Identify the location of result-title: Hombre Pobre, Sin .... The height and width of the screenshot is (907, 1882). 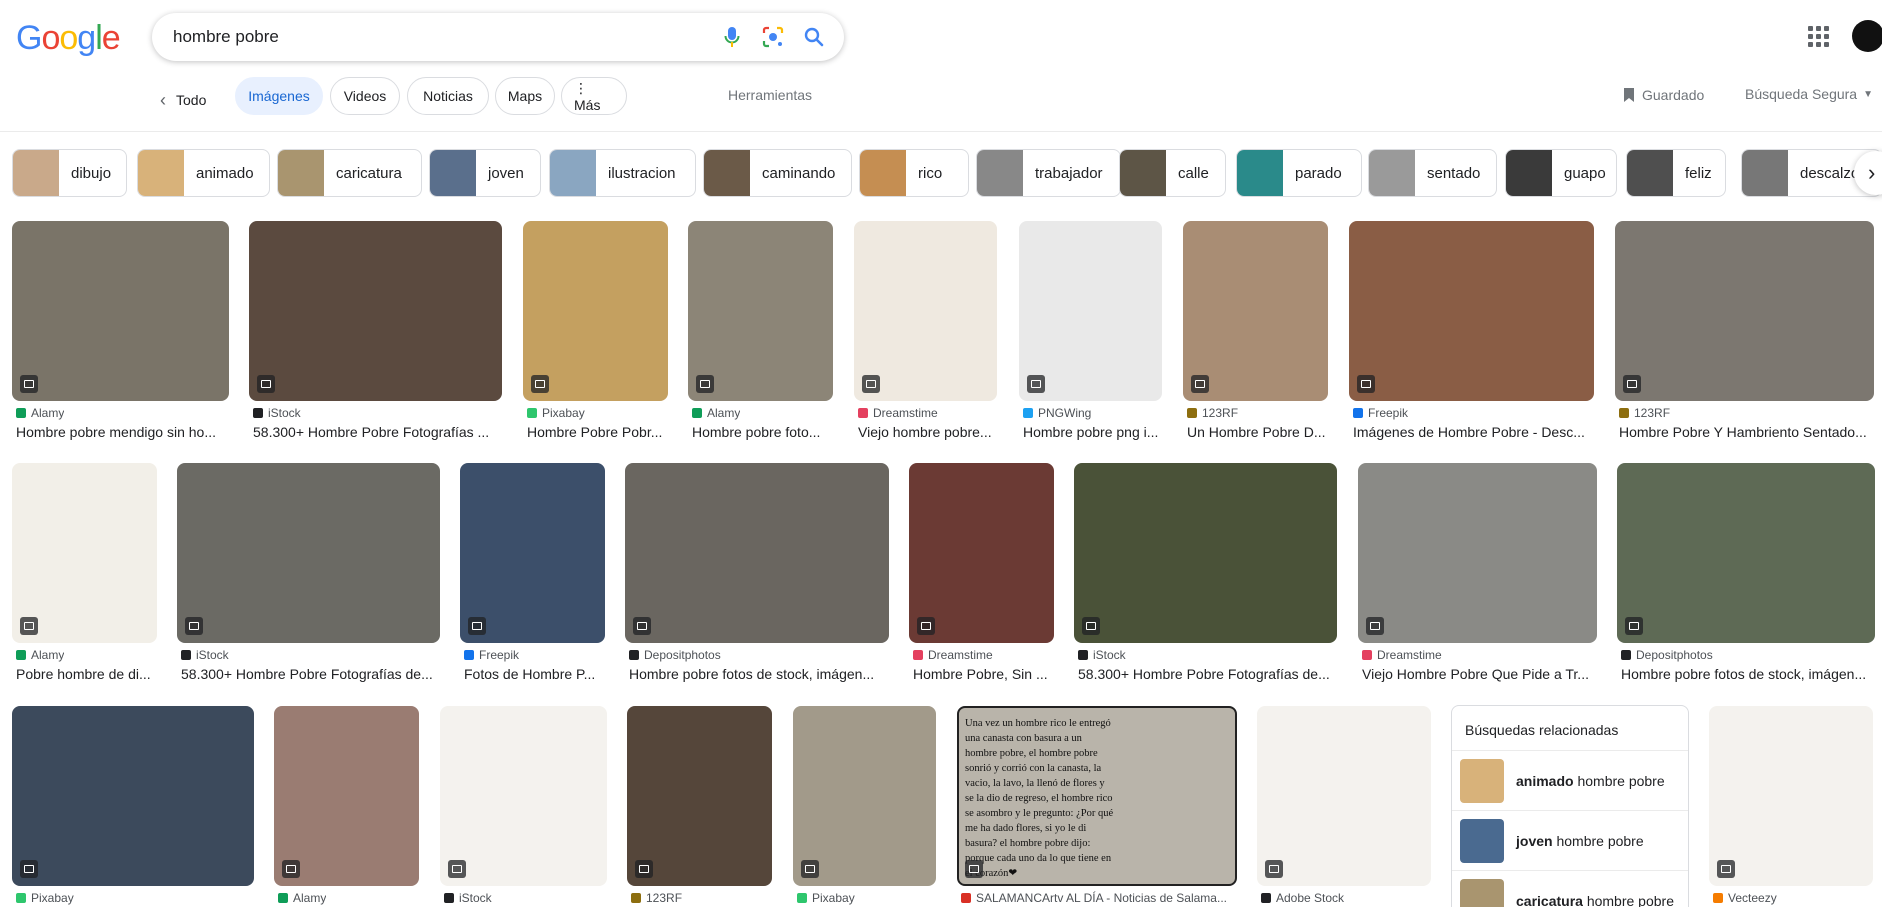
(983, 674).